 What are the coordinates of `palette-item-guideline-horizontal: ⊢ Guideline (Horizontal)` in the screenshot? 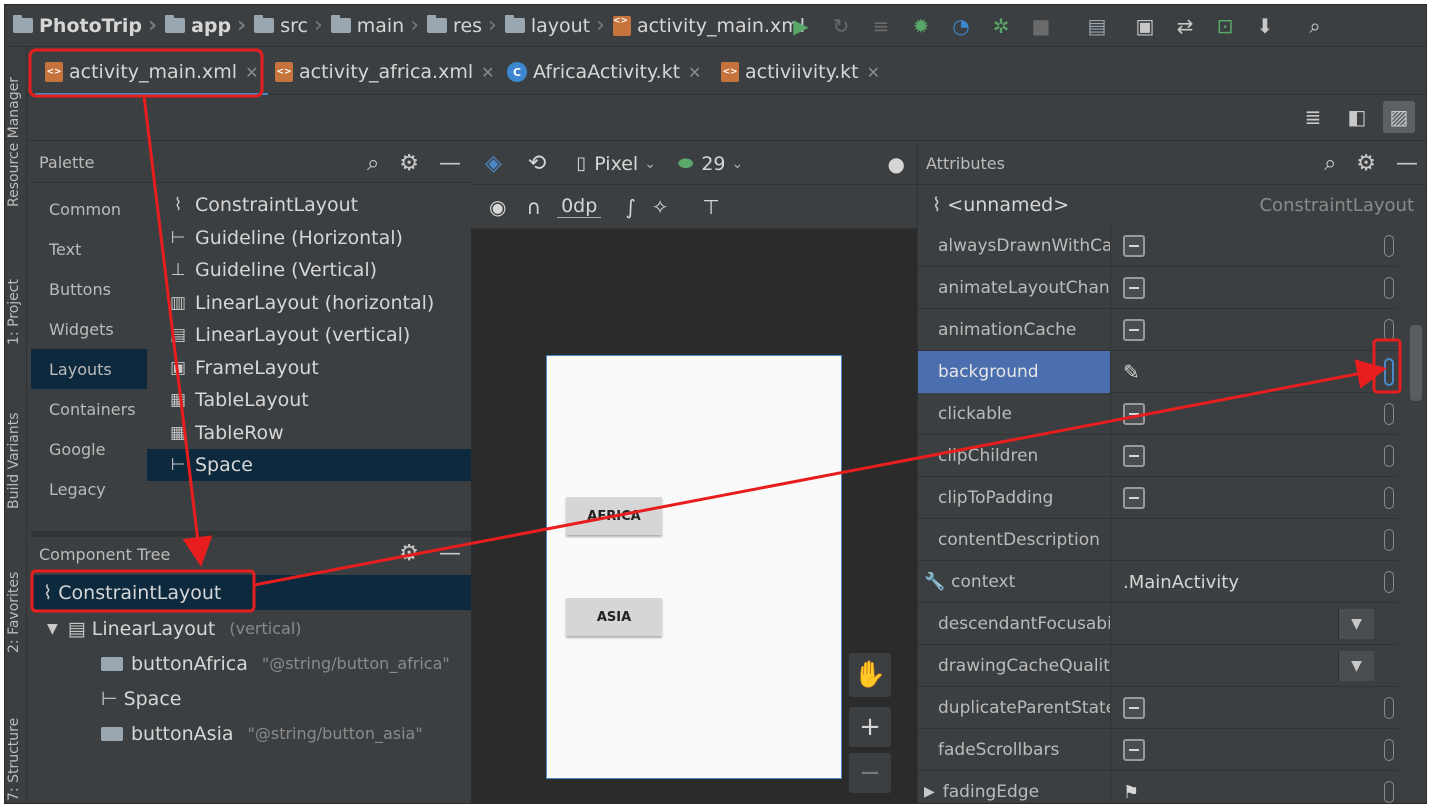 It's located at (309, 238).